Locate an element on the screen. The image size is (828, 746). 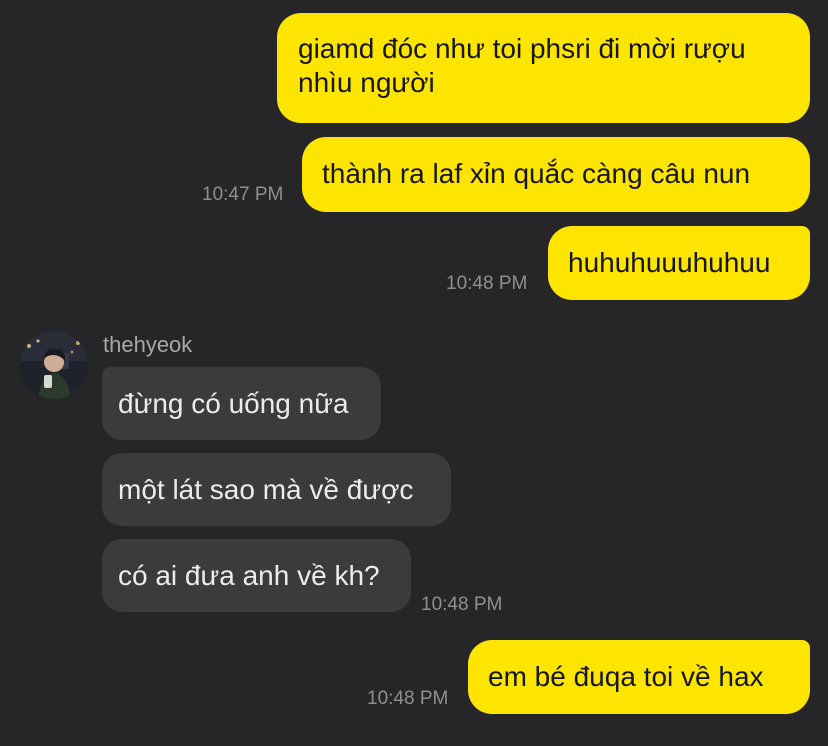
incoming-message-bubble: đừng có uống nữa is located at coordinates (241, 403).